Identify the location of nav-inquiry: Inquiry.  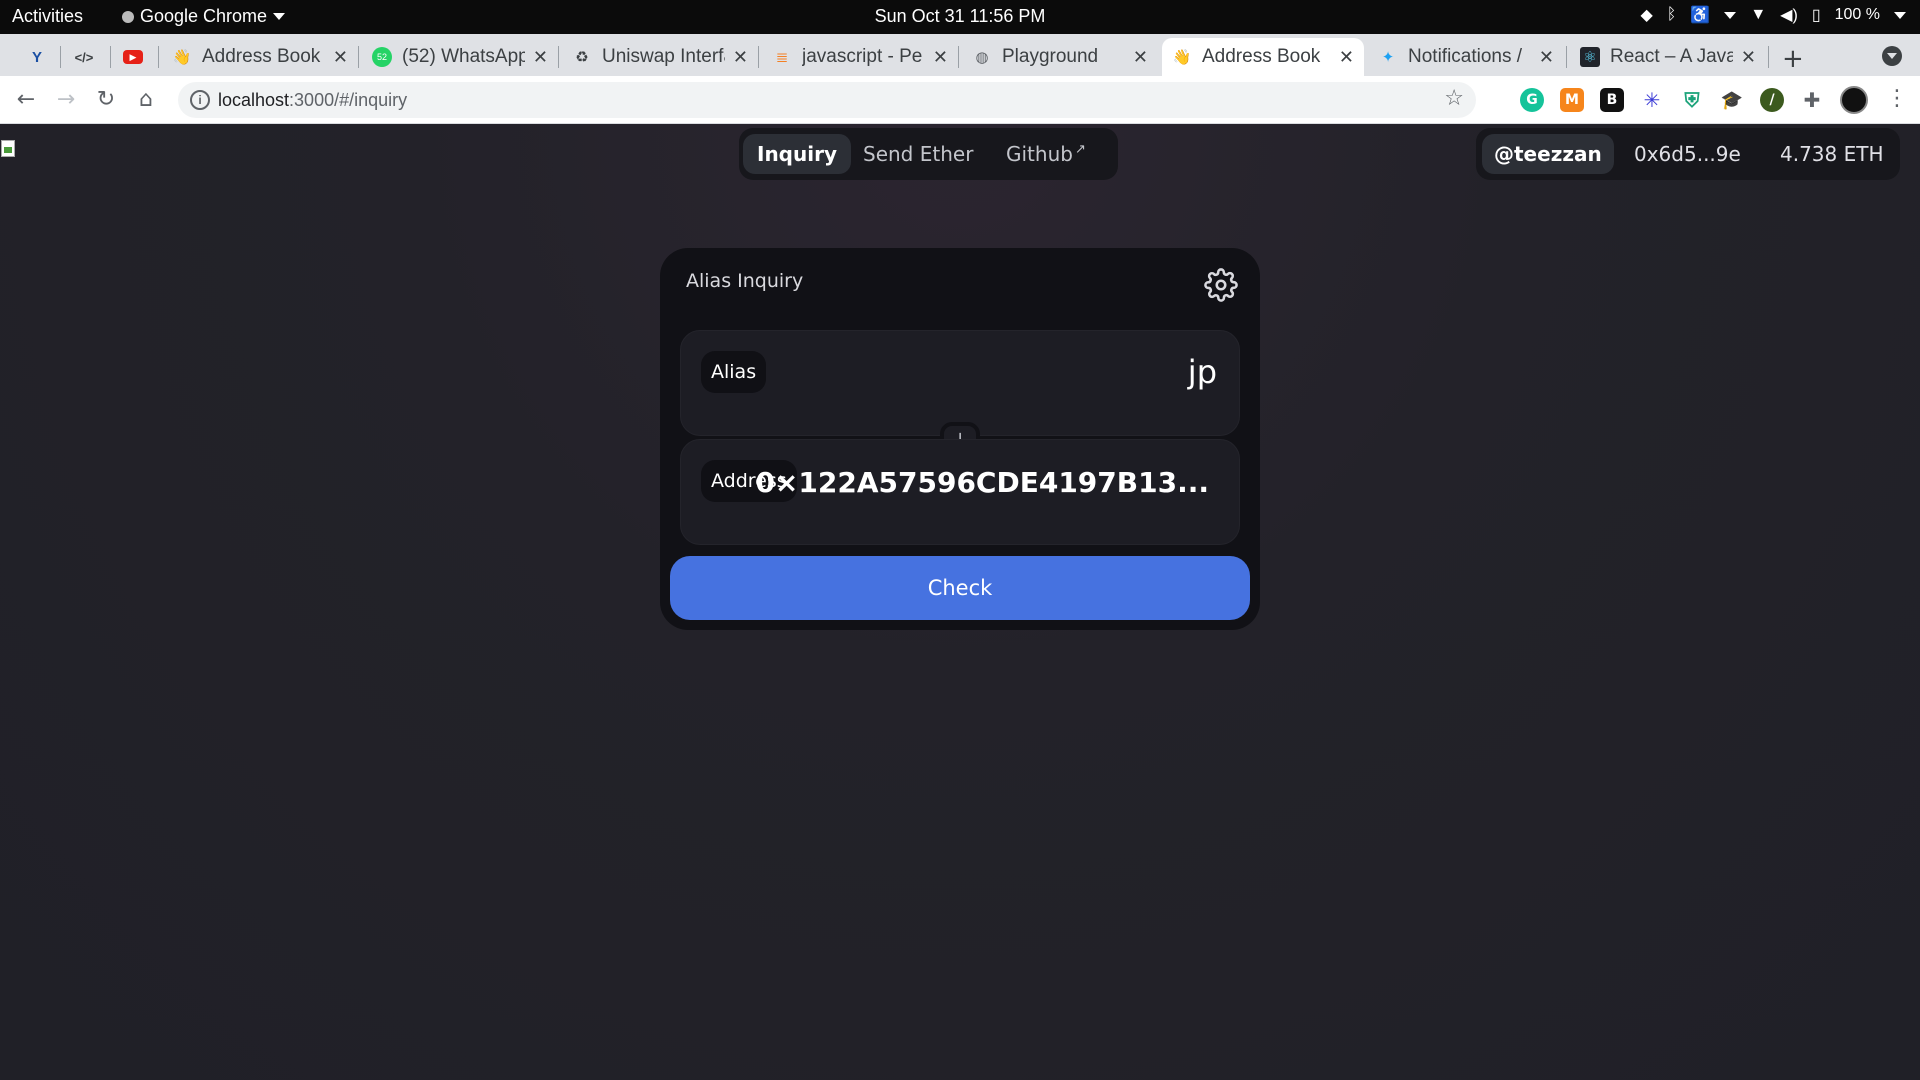
(797, 154).